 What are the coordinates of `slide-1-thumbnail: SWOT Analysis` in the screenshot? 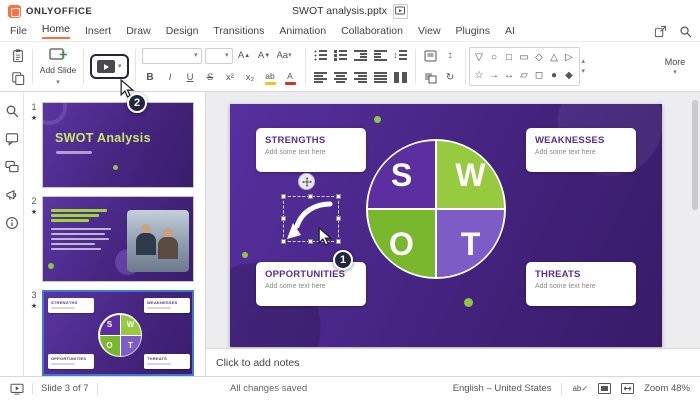 It's located at (118, 145).